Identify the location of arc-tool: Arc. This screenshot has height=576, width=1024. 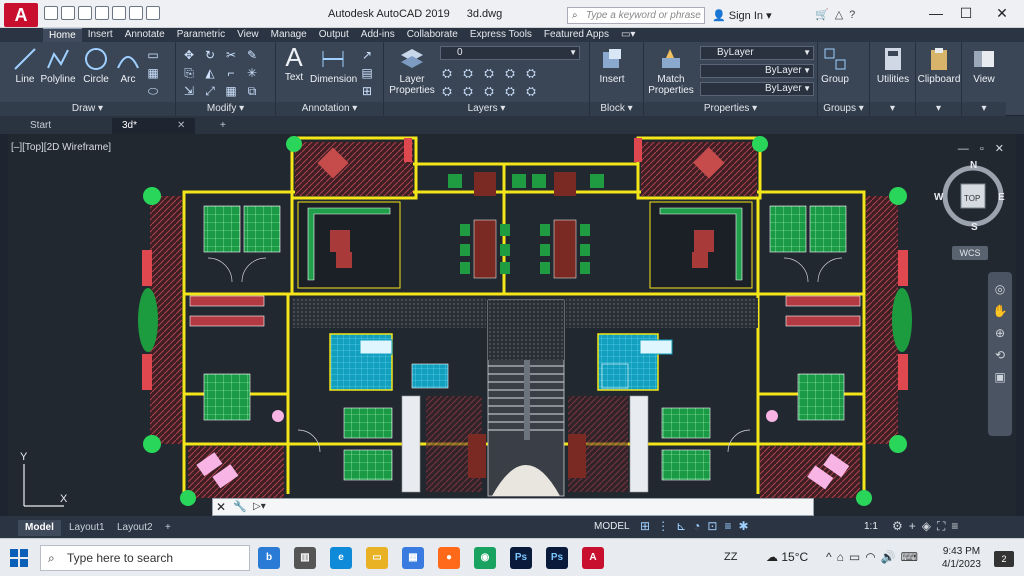
(128, 65).